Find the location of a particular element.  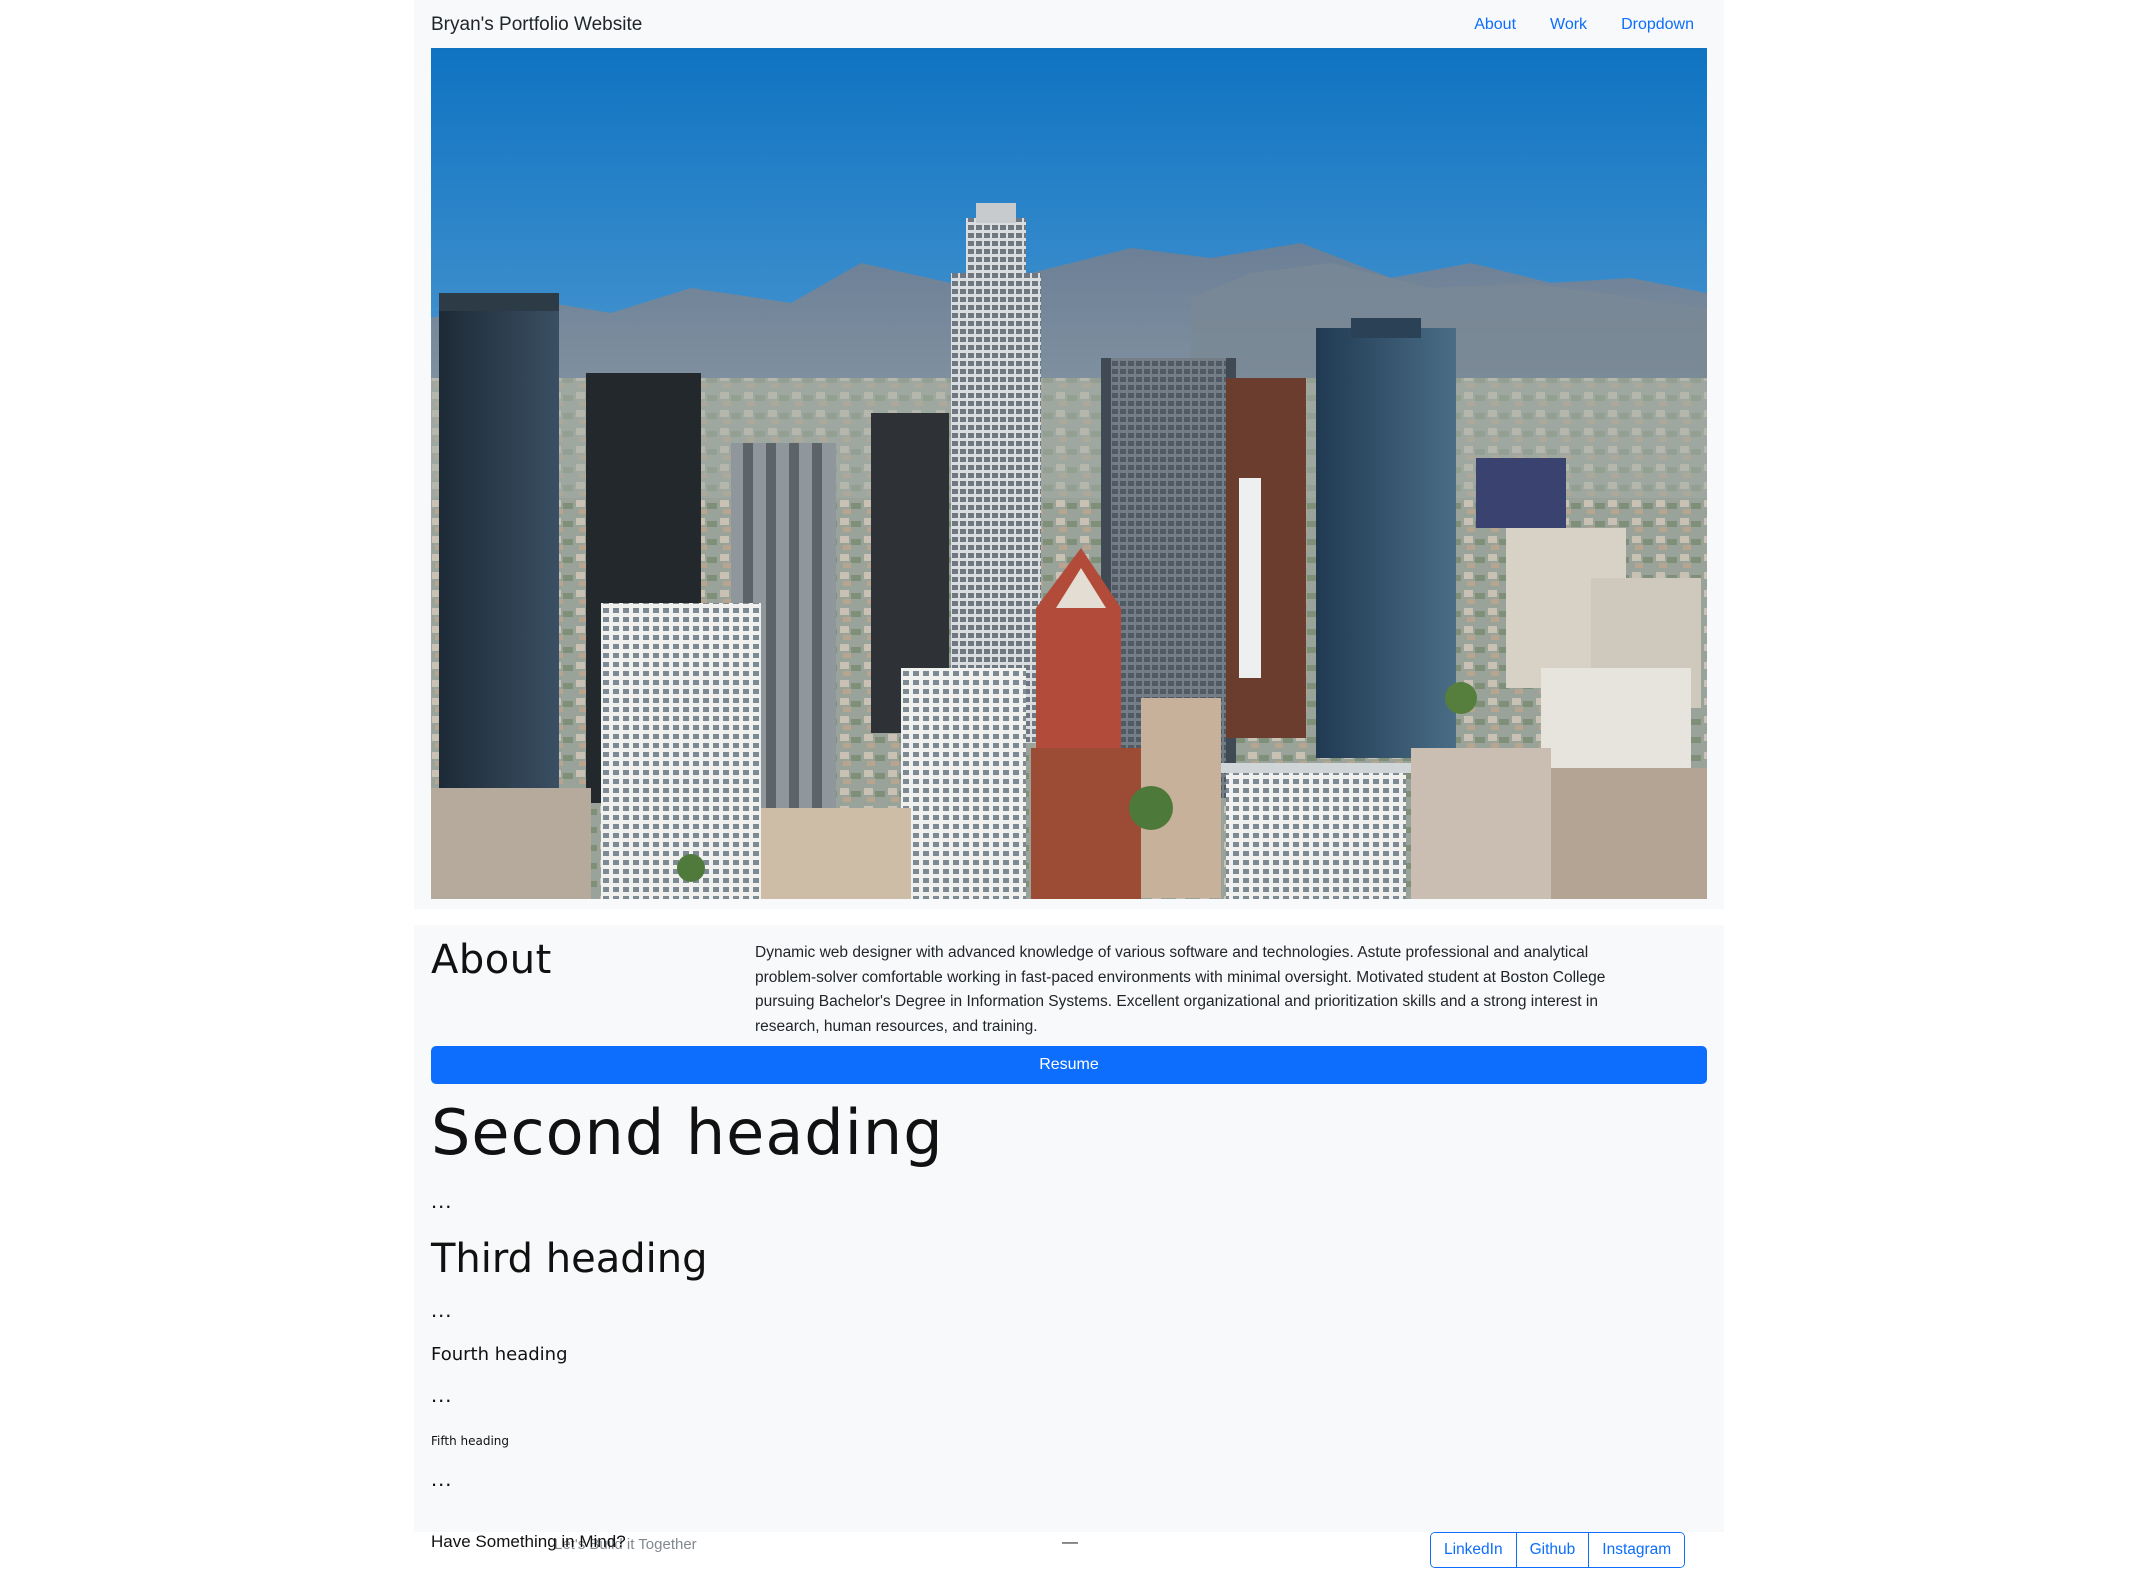

site-brand: Bryan's Portfolio Website is located at coordinates (536, 25).